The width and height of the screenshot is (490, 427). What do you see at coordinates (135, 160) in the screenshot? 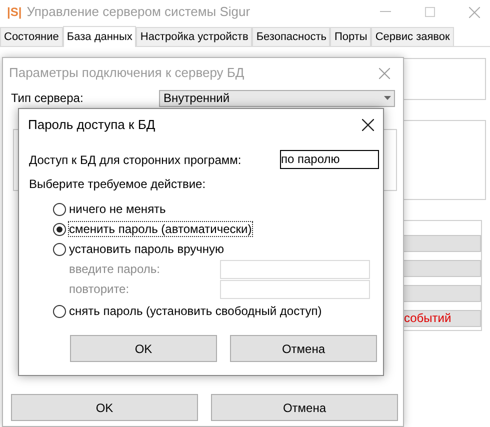
I see `field-label: Доступ к БД для сторонних программ:` at bounding box center [135, 160].